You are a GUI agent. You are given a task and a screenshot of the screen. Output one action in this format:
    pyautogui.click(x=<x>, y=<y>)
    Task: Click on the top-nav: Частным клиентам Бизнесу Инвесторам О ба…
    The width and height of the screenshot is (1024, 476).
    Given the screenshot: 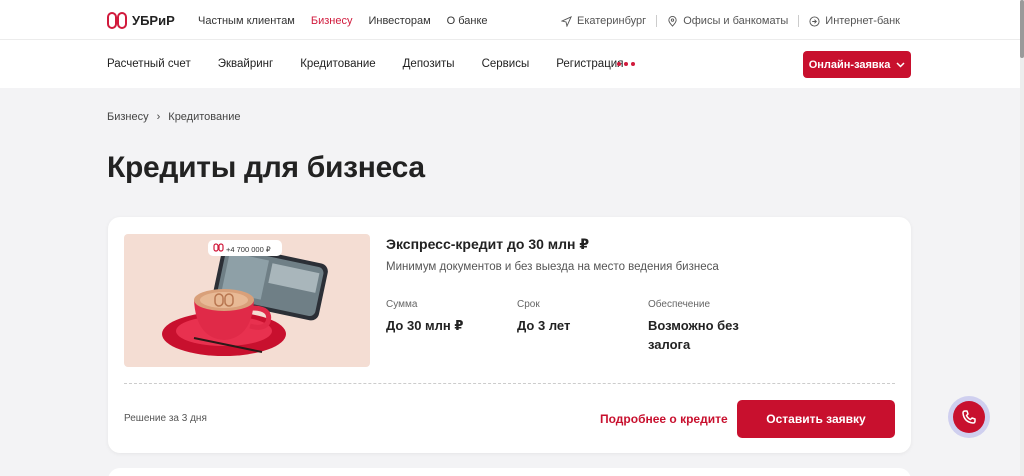 What is the action you would take?
    pyautogui.click(x=343, y=21)
    